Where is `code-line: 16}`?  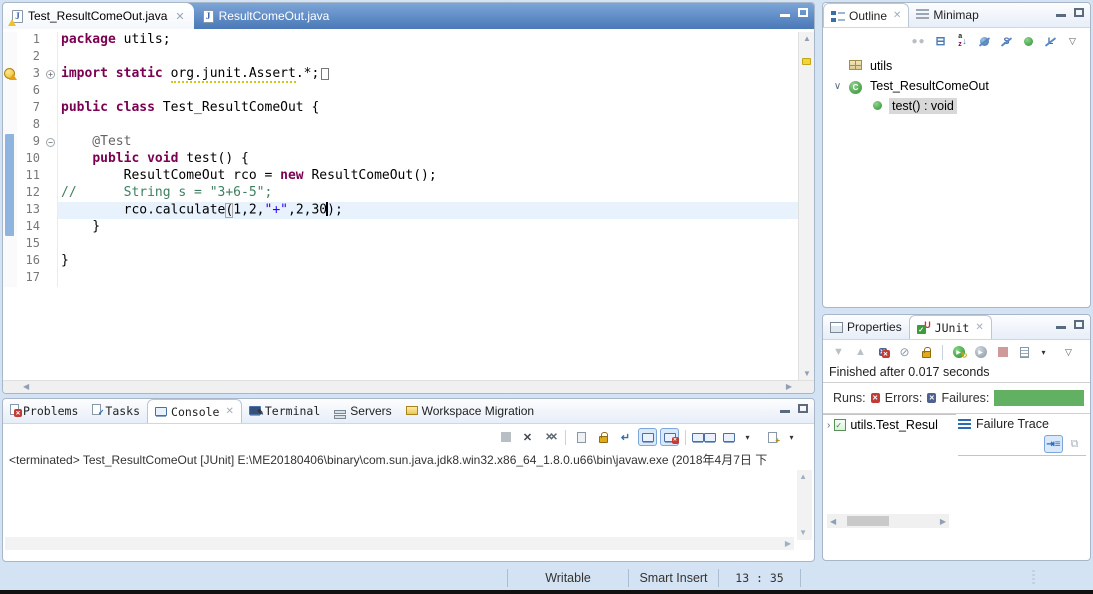
code-line: 16} is located at coordinates (408, 261).